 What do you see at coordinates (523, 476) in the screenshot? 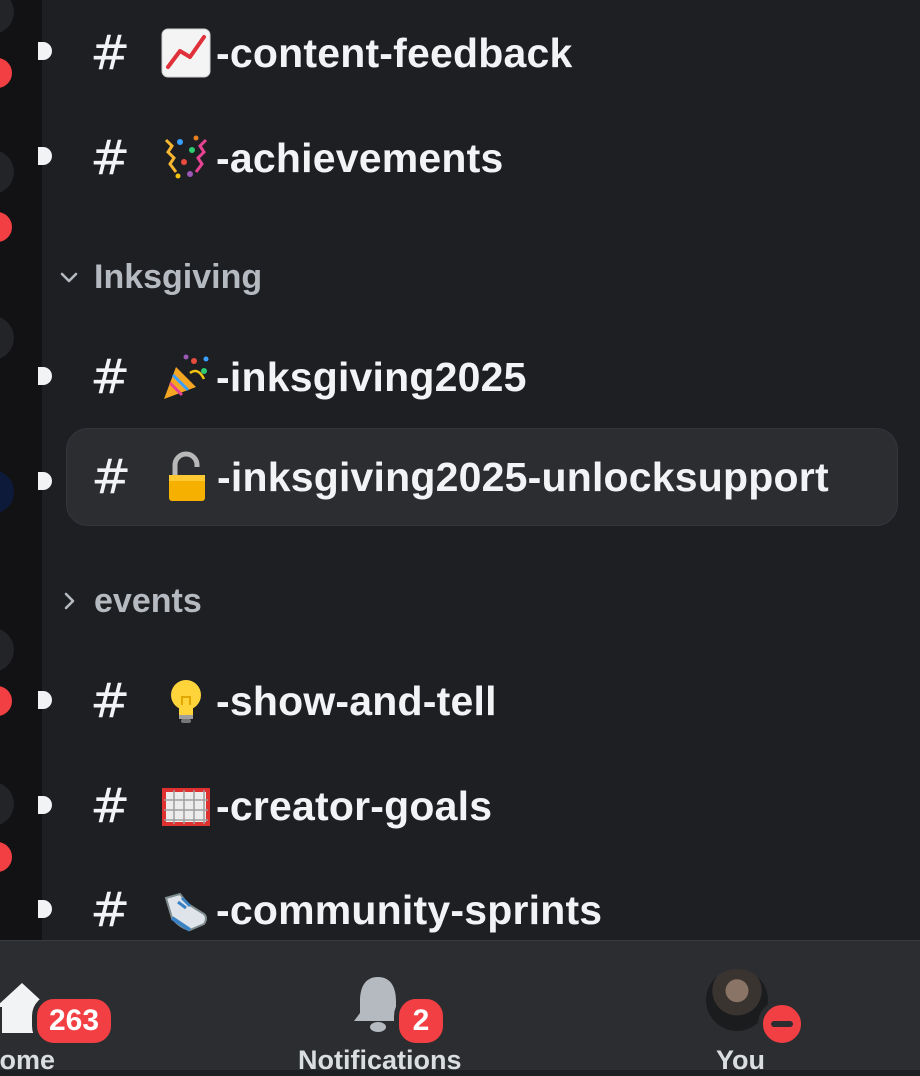
I see `channel-name: -inksgiving2025-unlocksupport` at bounding box center [523, 476].